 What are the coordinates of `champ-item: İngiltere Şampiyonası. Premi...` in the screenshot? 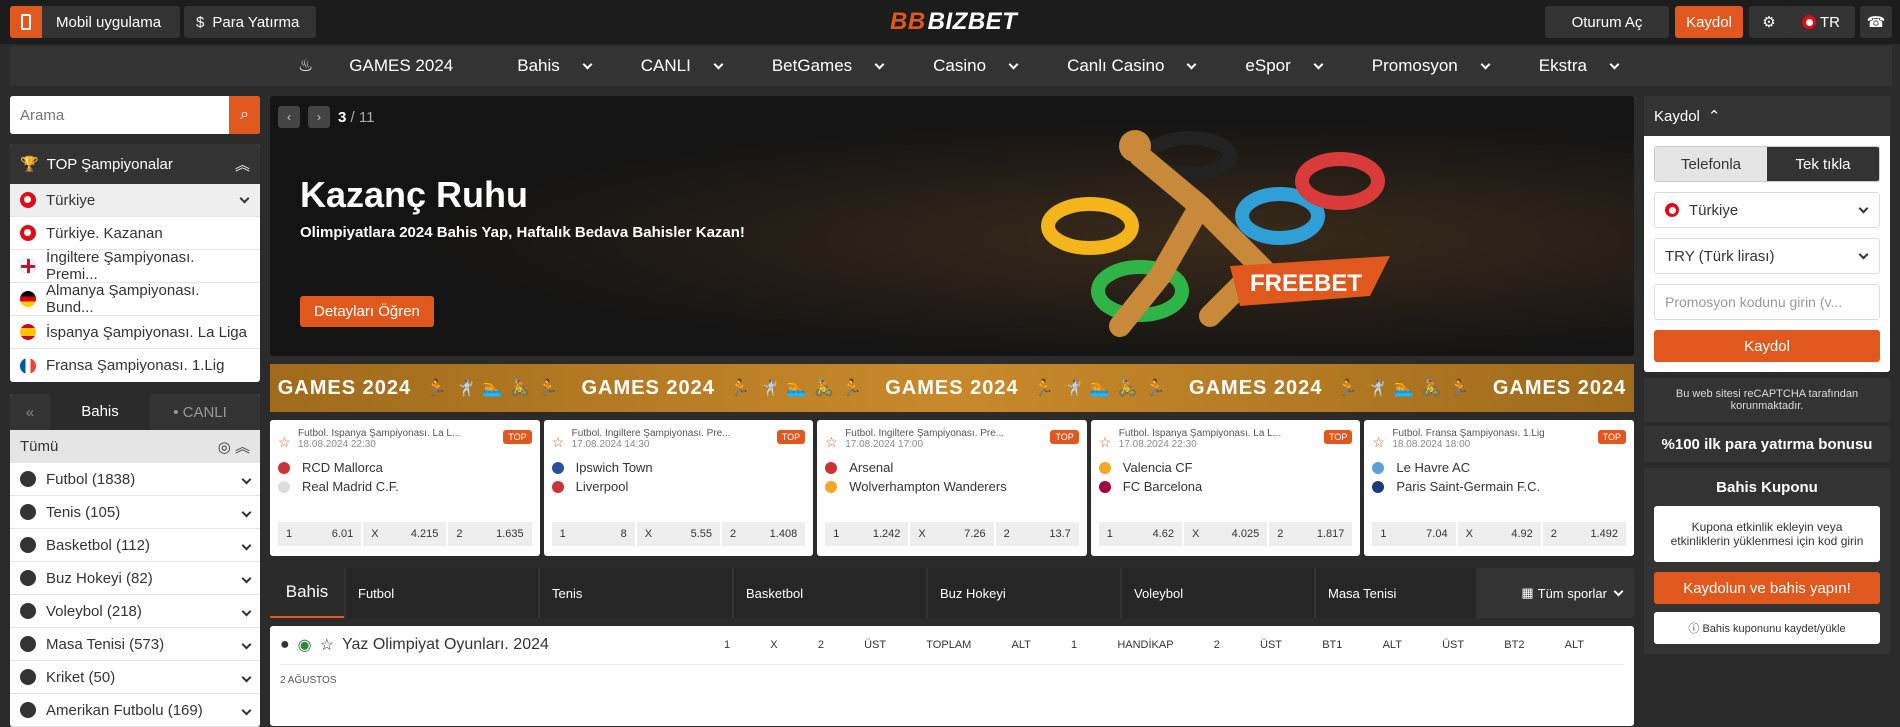 It's located at (135, 266).